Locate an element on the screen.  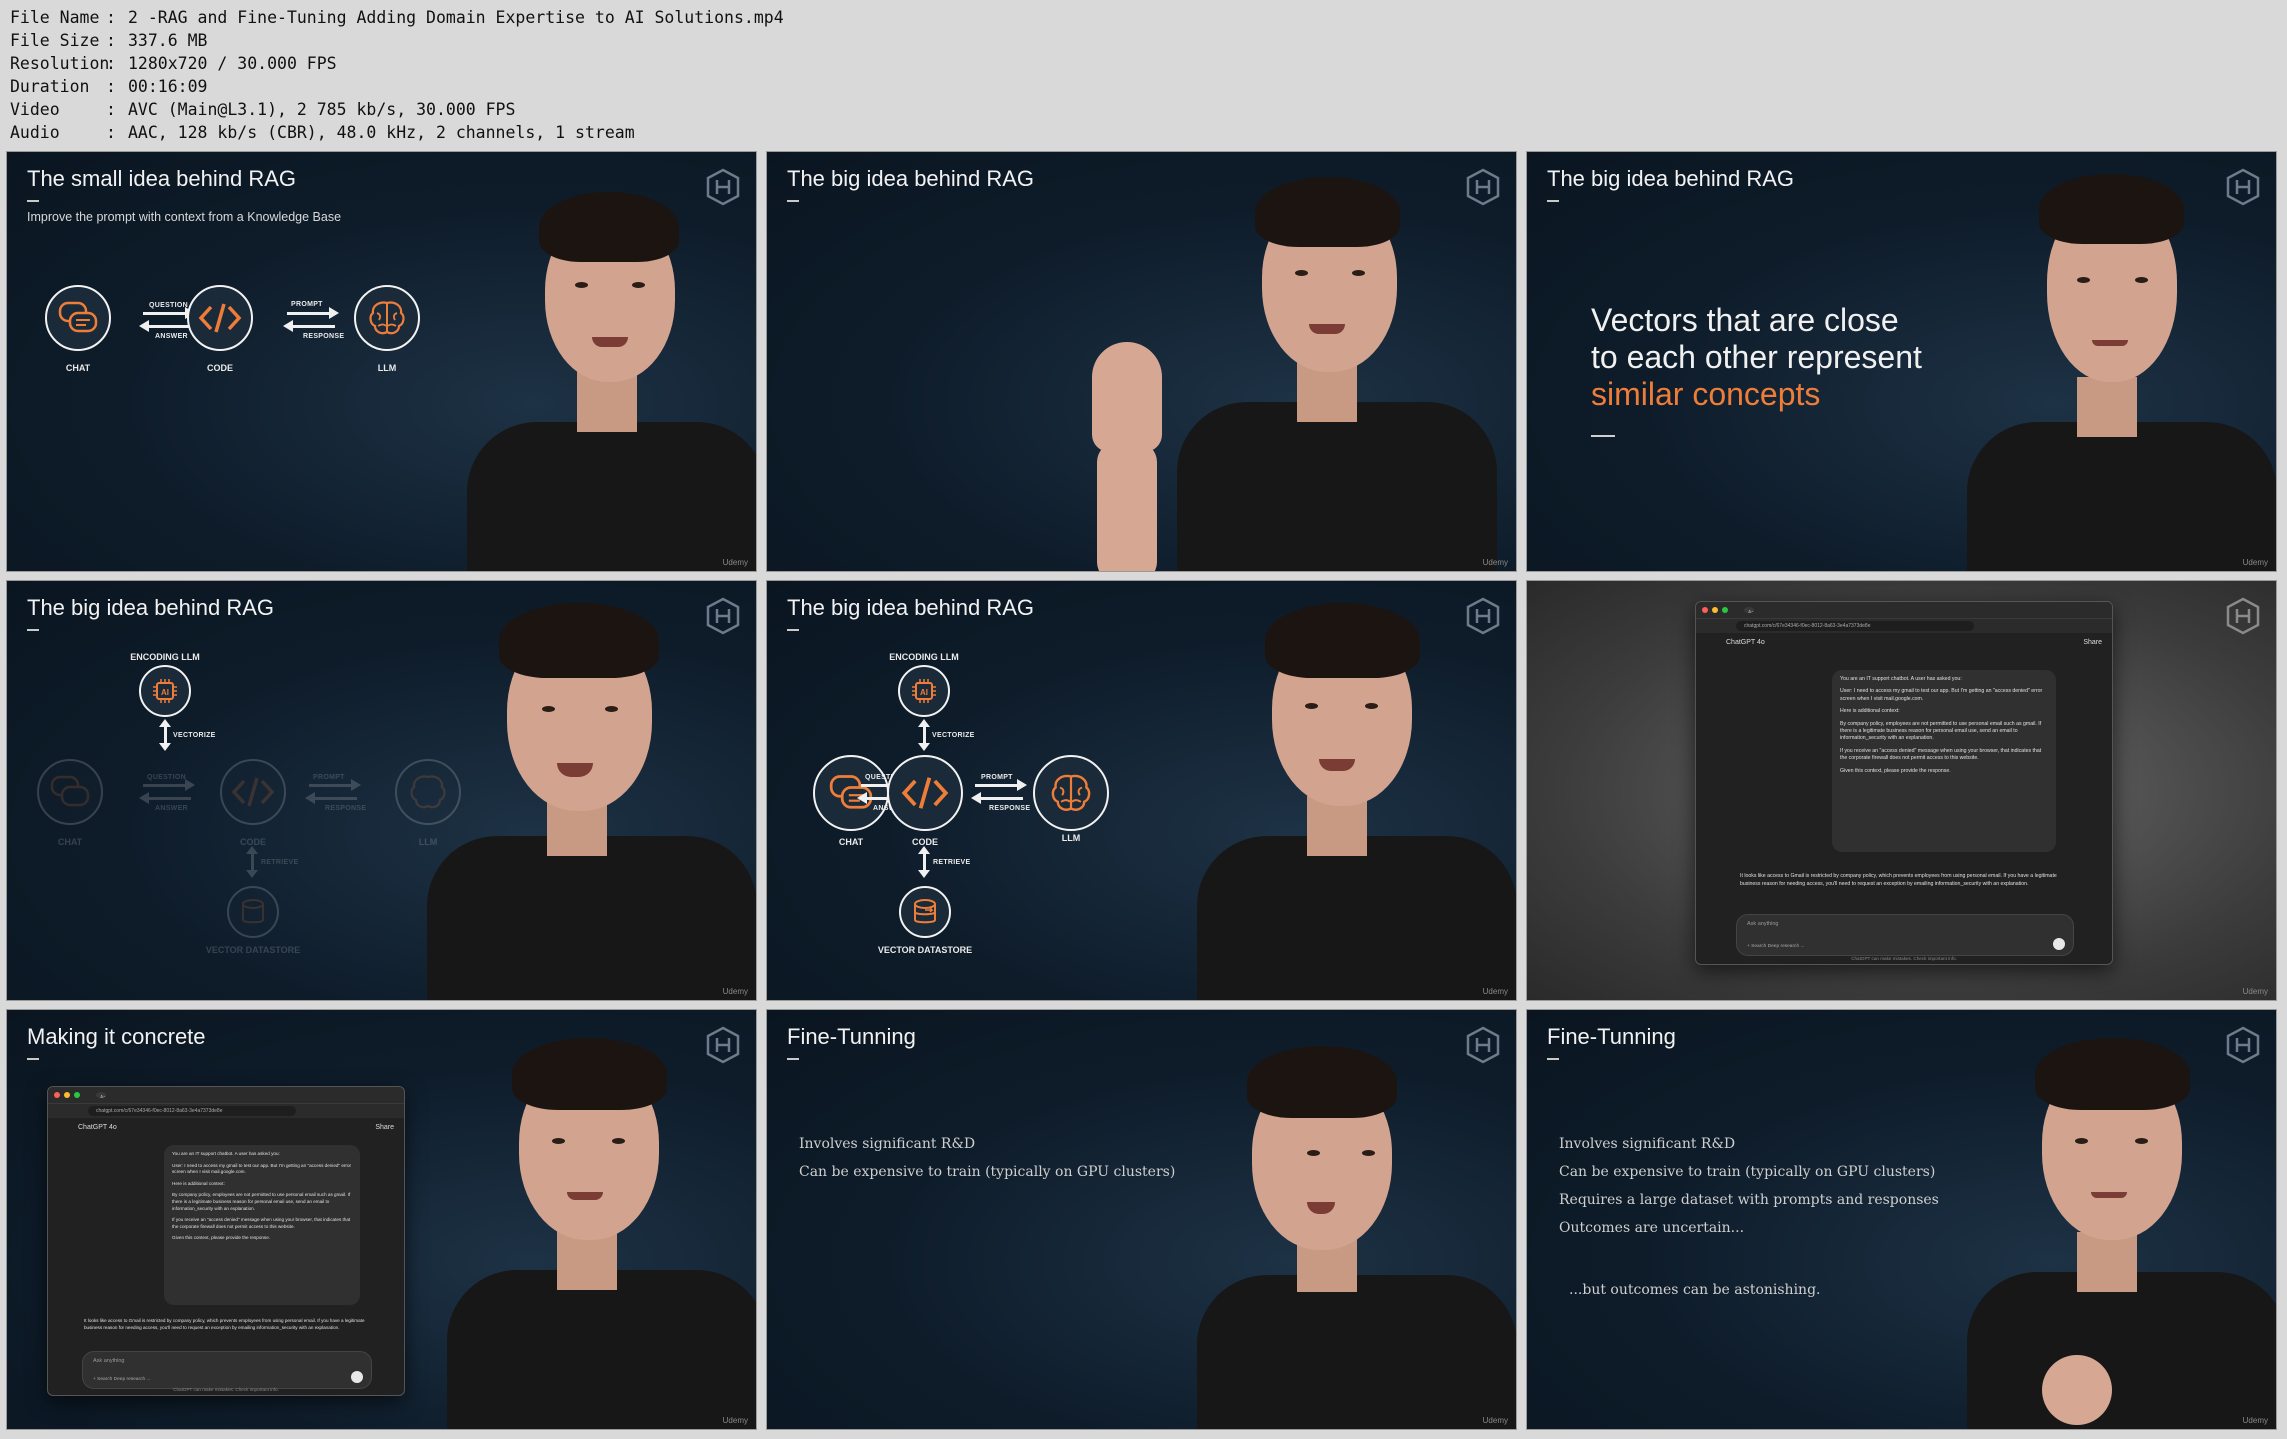
slide-title: Fine-Tunning is located at coordinates (851, 1042).